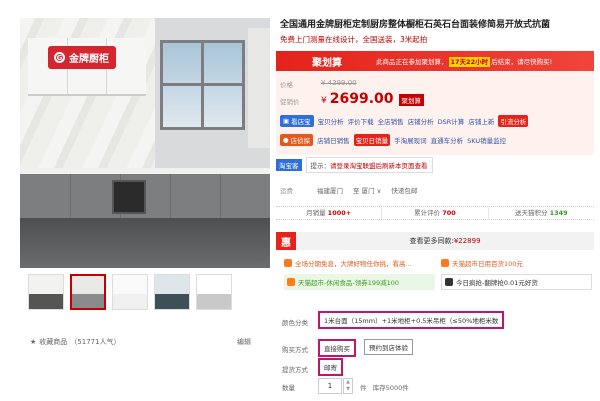 This screenshot has height=401, width=600. I want to click on chevron-down-icon: ∨, so click(379, 191).